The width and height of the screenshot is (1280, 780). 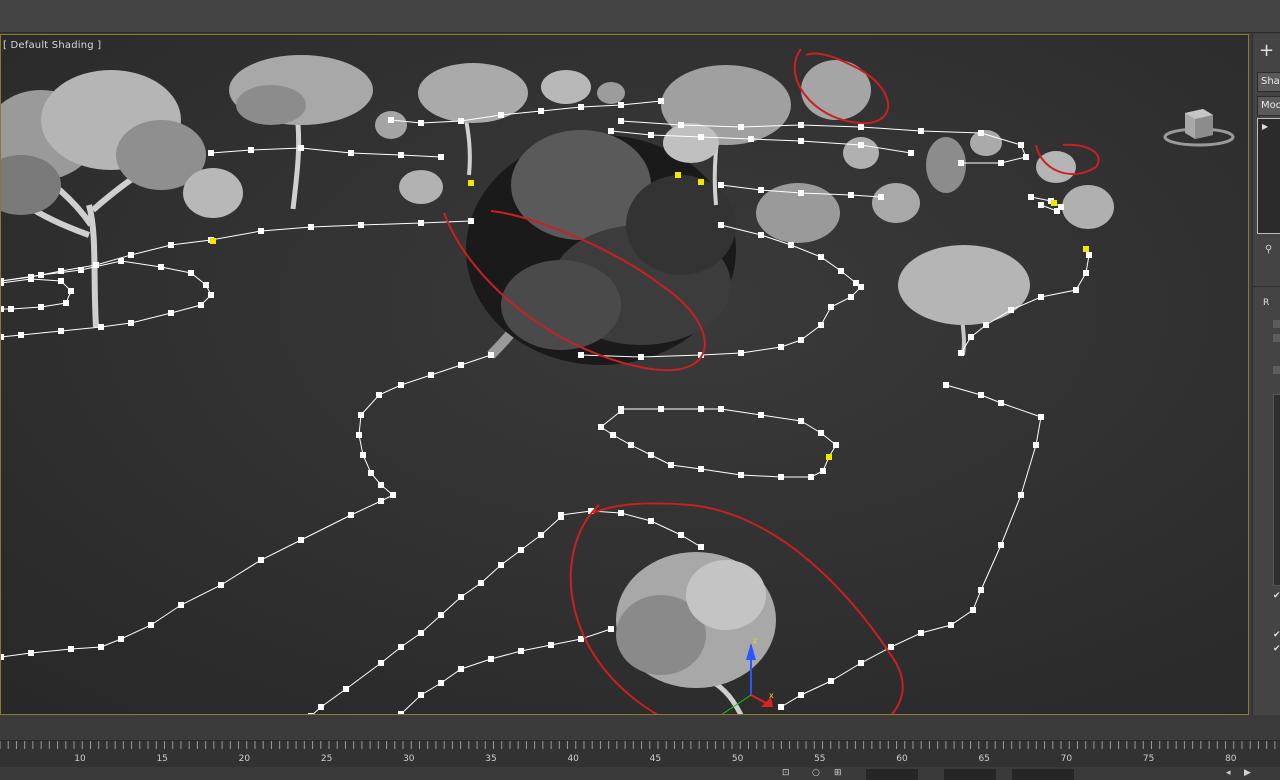 What do you see at coordinates (1265, 126) in the screenshot?
I see `expand-triangle-icon: ▶` at bounding box center [1265, 126].